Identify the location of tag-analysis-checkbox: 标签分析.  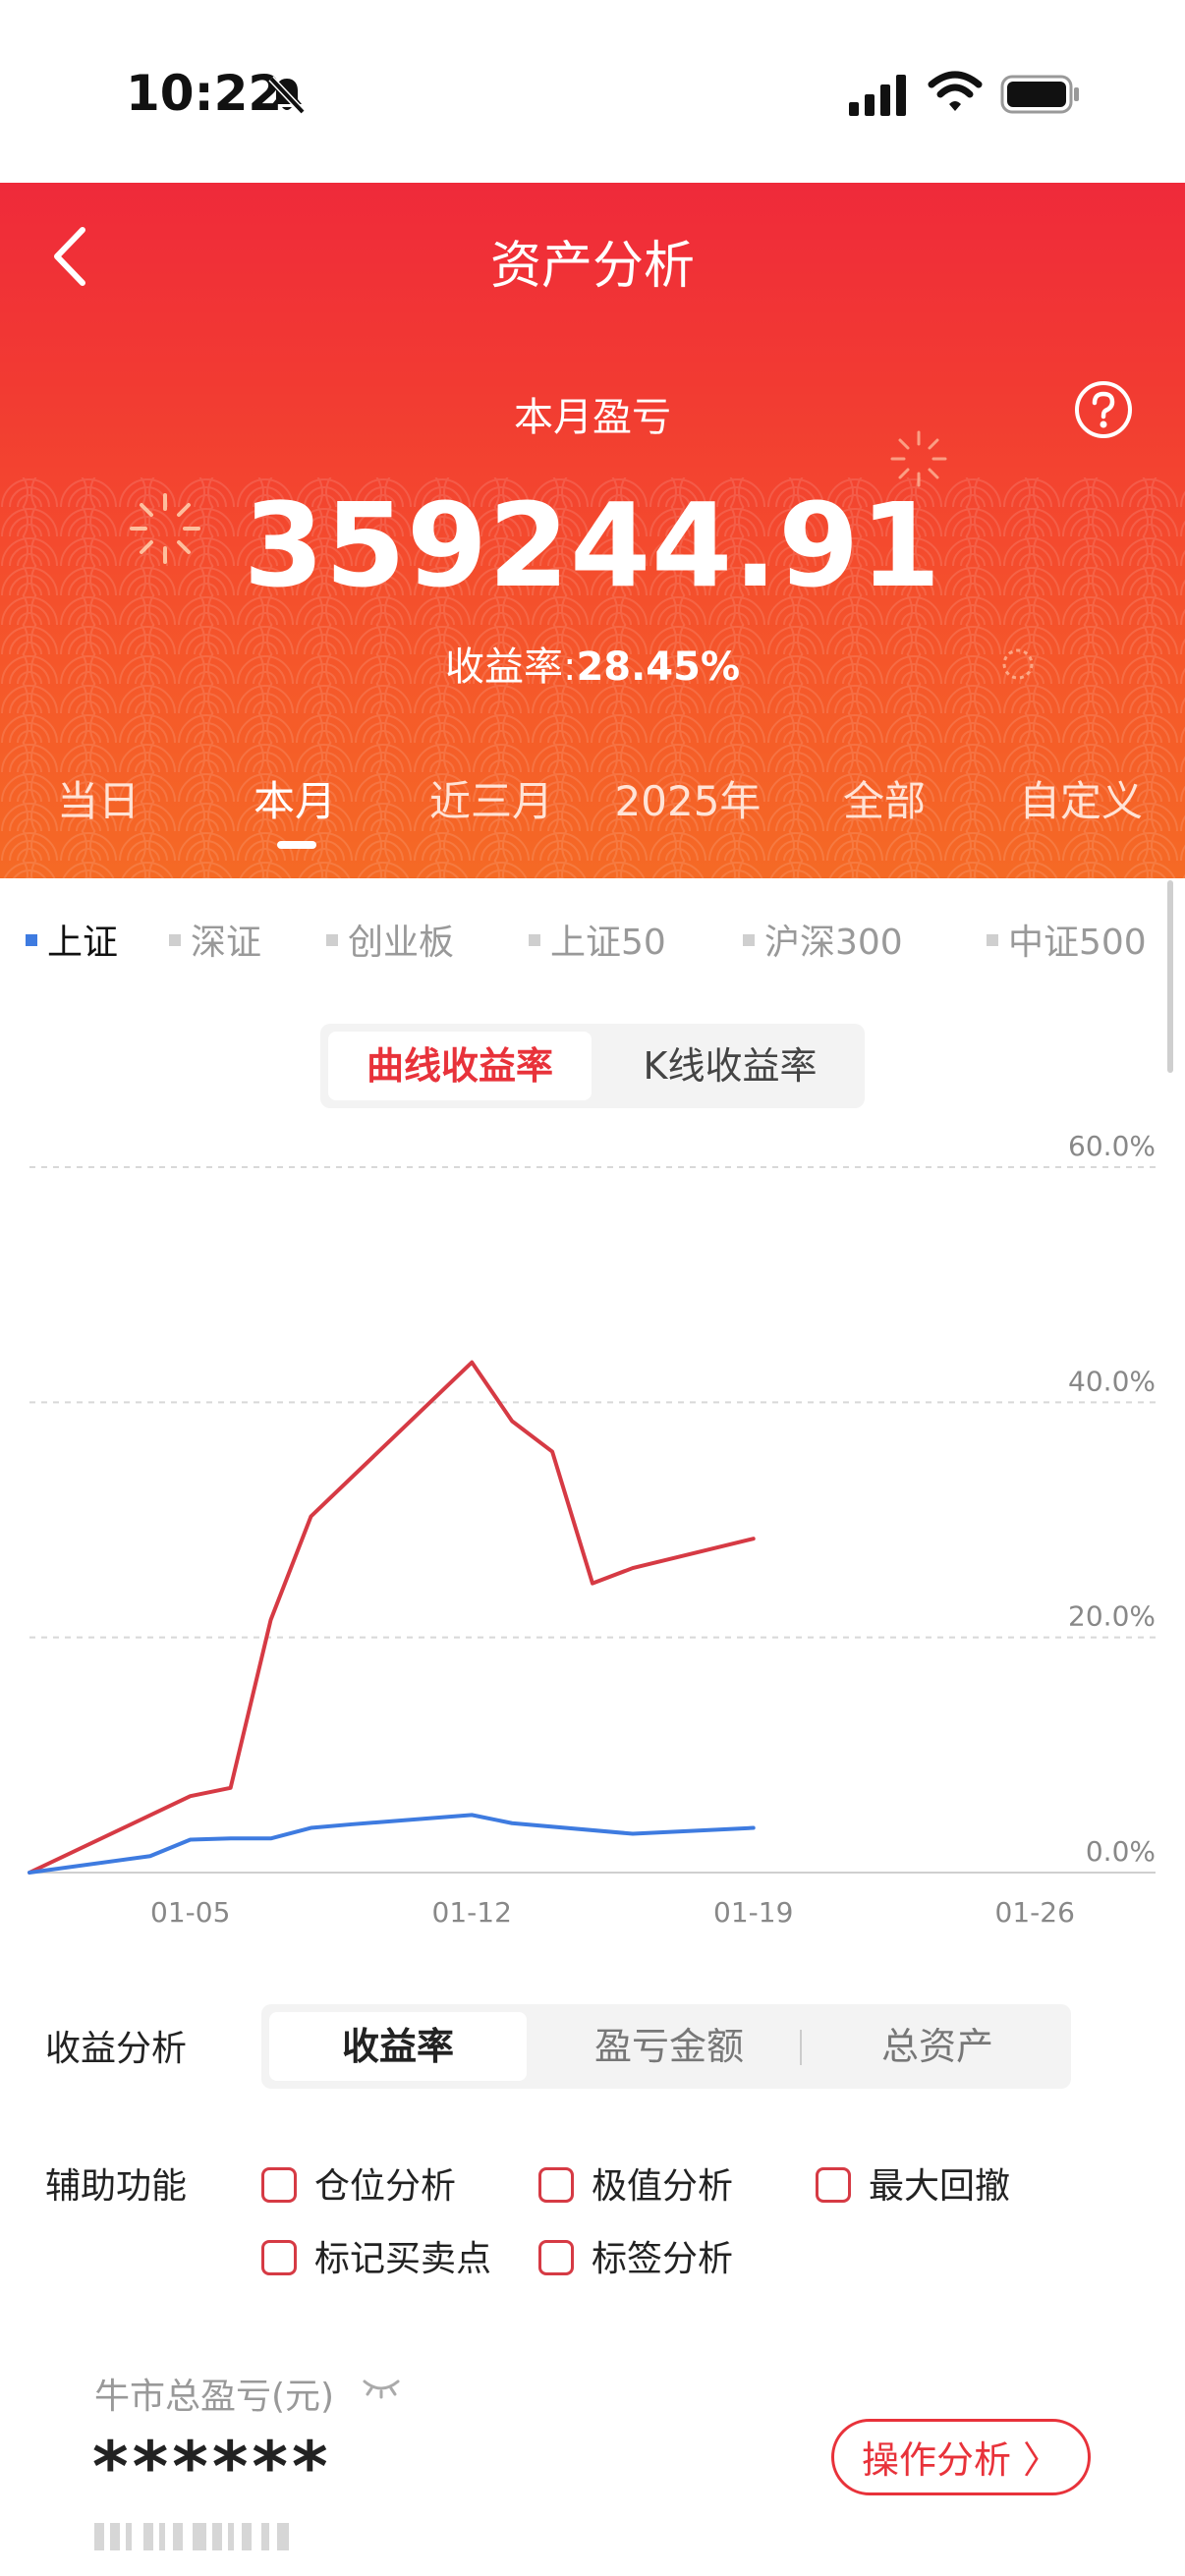
(635, 2255).